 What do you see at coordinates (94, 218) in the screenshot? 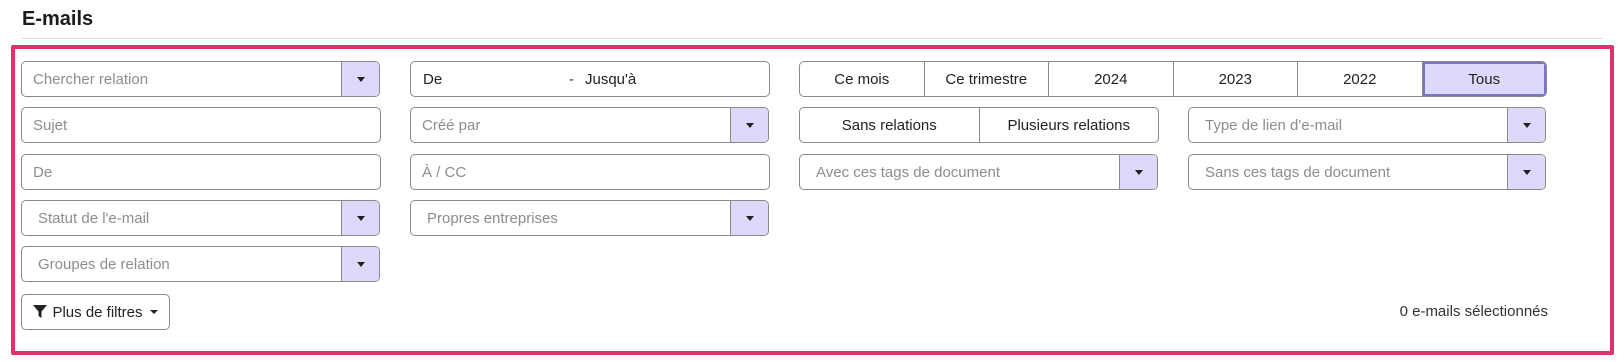
I see `email-status-placeholder: Statut de l'e-mail` at bounding box center [94, 218].